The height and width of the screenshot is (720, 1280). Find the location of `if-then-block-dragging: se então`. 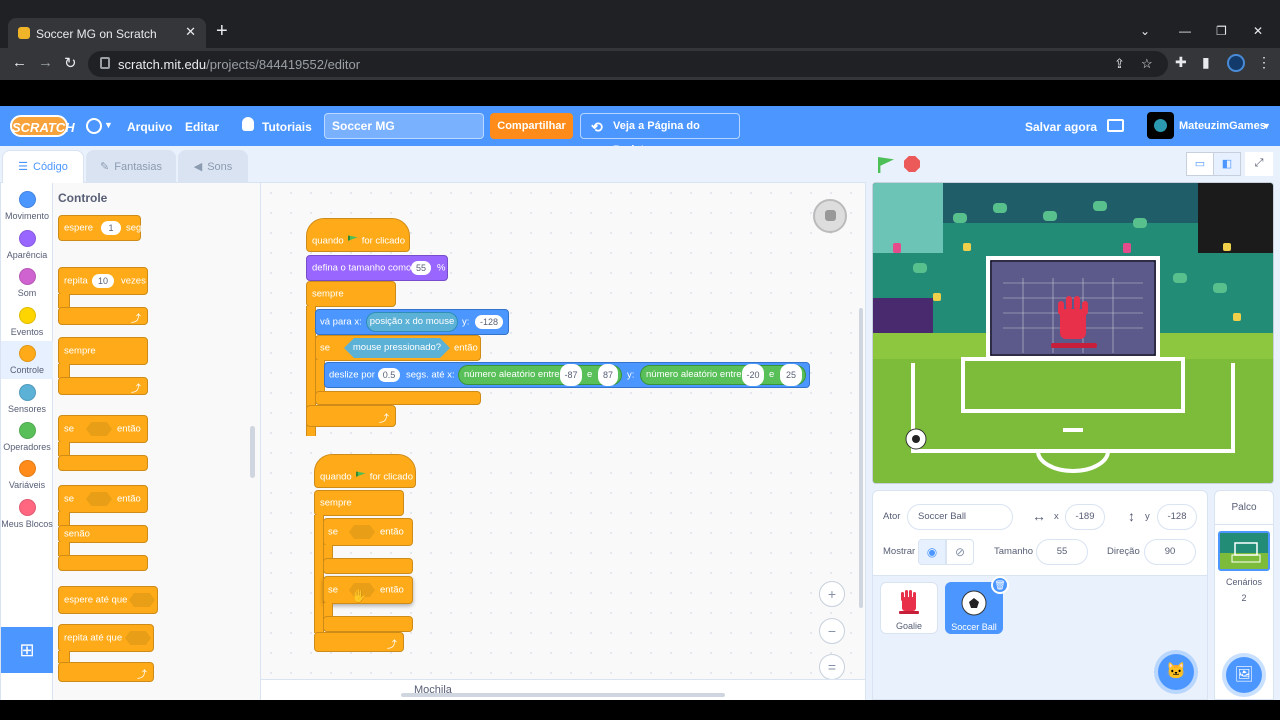

if-then-block-dragging: se então is located at coordinates (368, 590).